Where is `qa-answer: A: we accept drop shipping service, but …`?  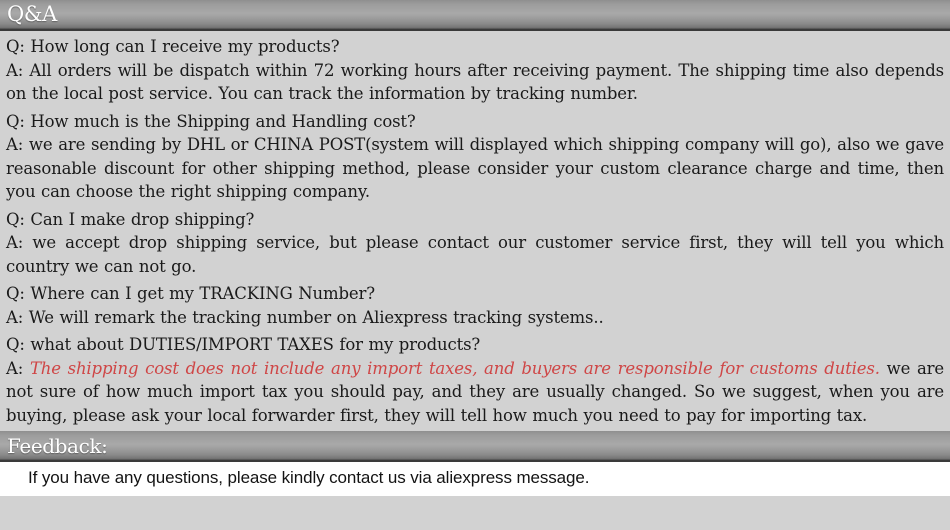 qa-answer: A: we accept drop shipping service, but … is located at coordinates (475, 254).